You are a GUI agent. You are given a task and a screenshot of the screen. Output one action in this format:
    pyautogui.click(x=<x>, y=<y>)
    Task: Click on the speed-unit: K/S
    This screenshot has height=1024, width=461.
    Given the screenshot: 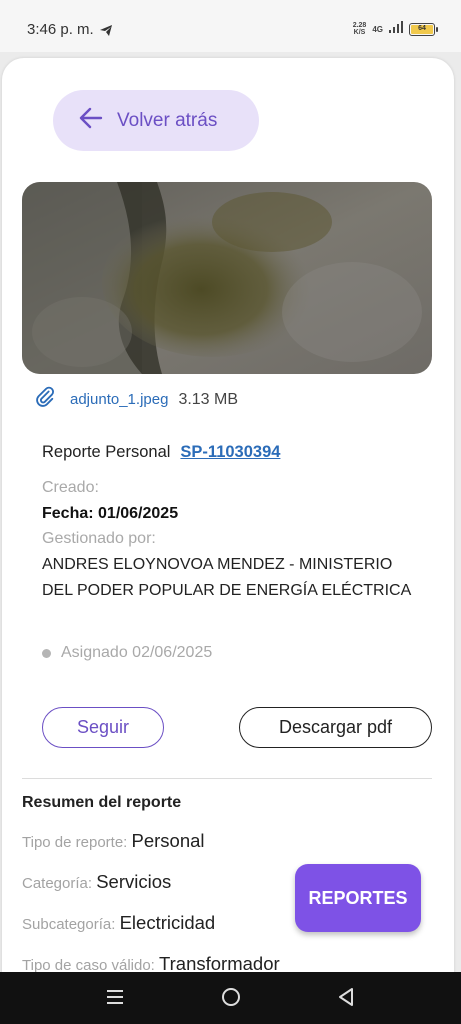 What is the action you would take?
    pyautogui.click(x=359, y=32)
    